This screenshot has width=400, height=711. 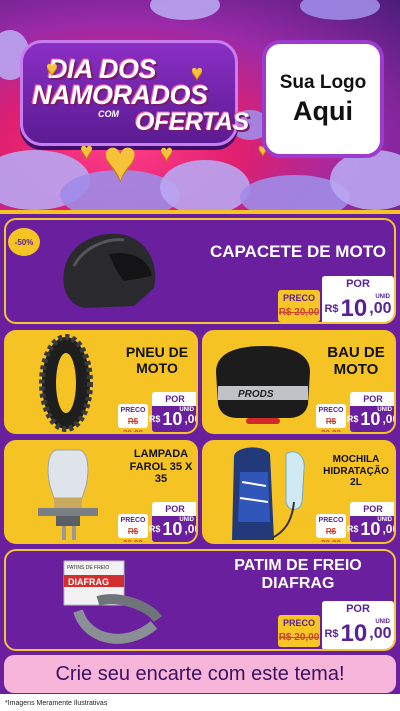 I want to click on cta-button: Crie seu encarte com este tema!, so click(x=200, y=674).